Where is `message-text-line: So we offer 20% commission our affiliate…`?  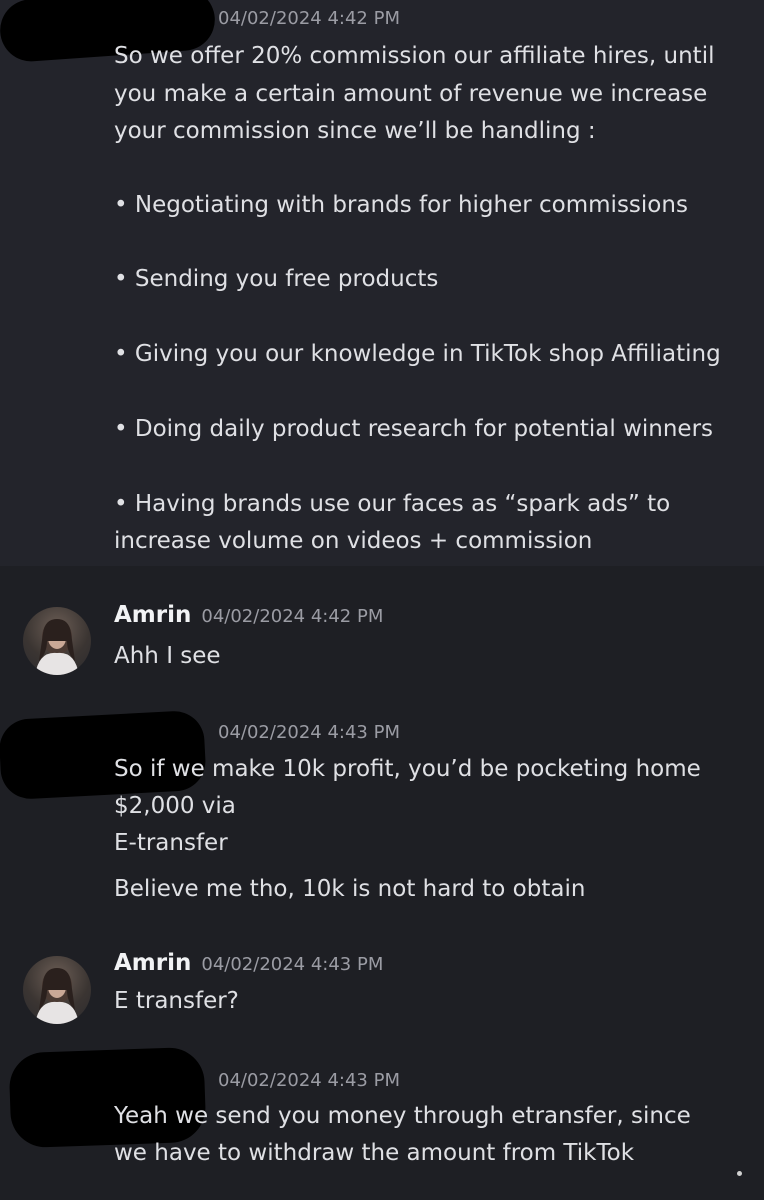
message-text-line: So we offer 20% commission our affiliate… is located at coordinates (414, 56).